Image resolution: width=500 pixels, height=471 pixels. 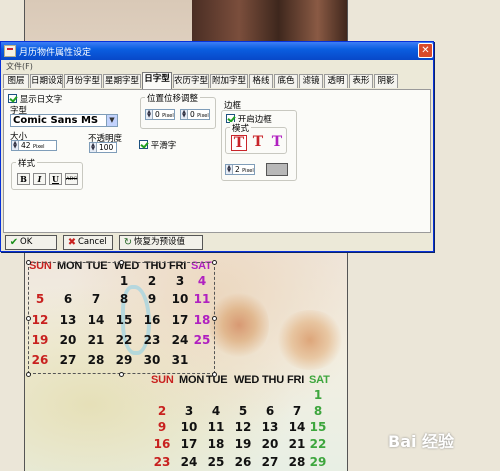 I want to click on weekday-header: THU, so click(x=273, y=380).